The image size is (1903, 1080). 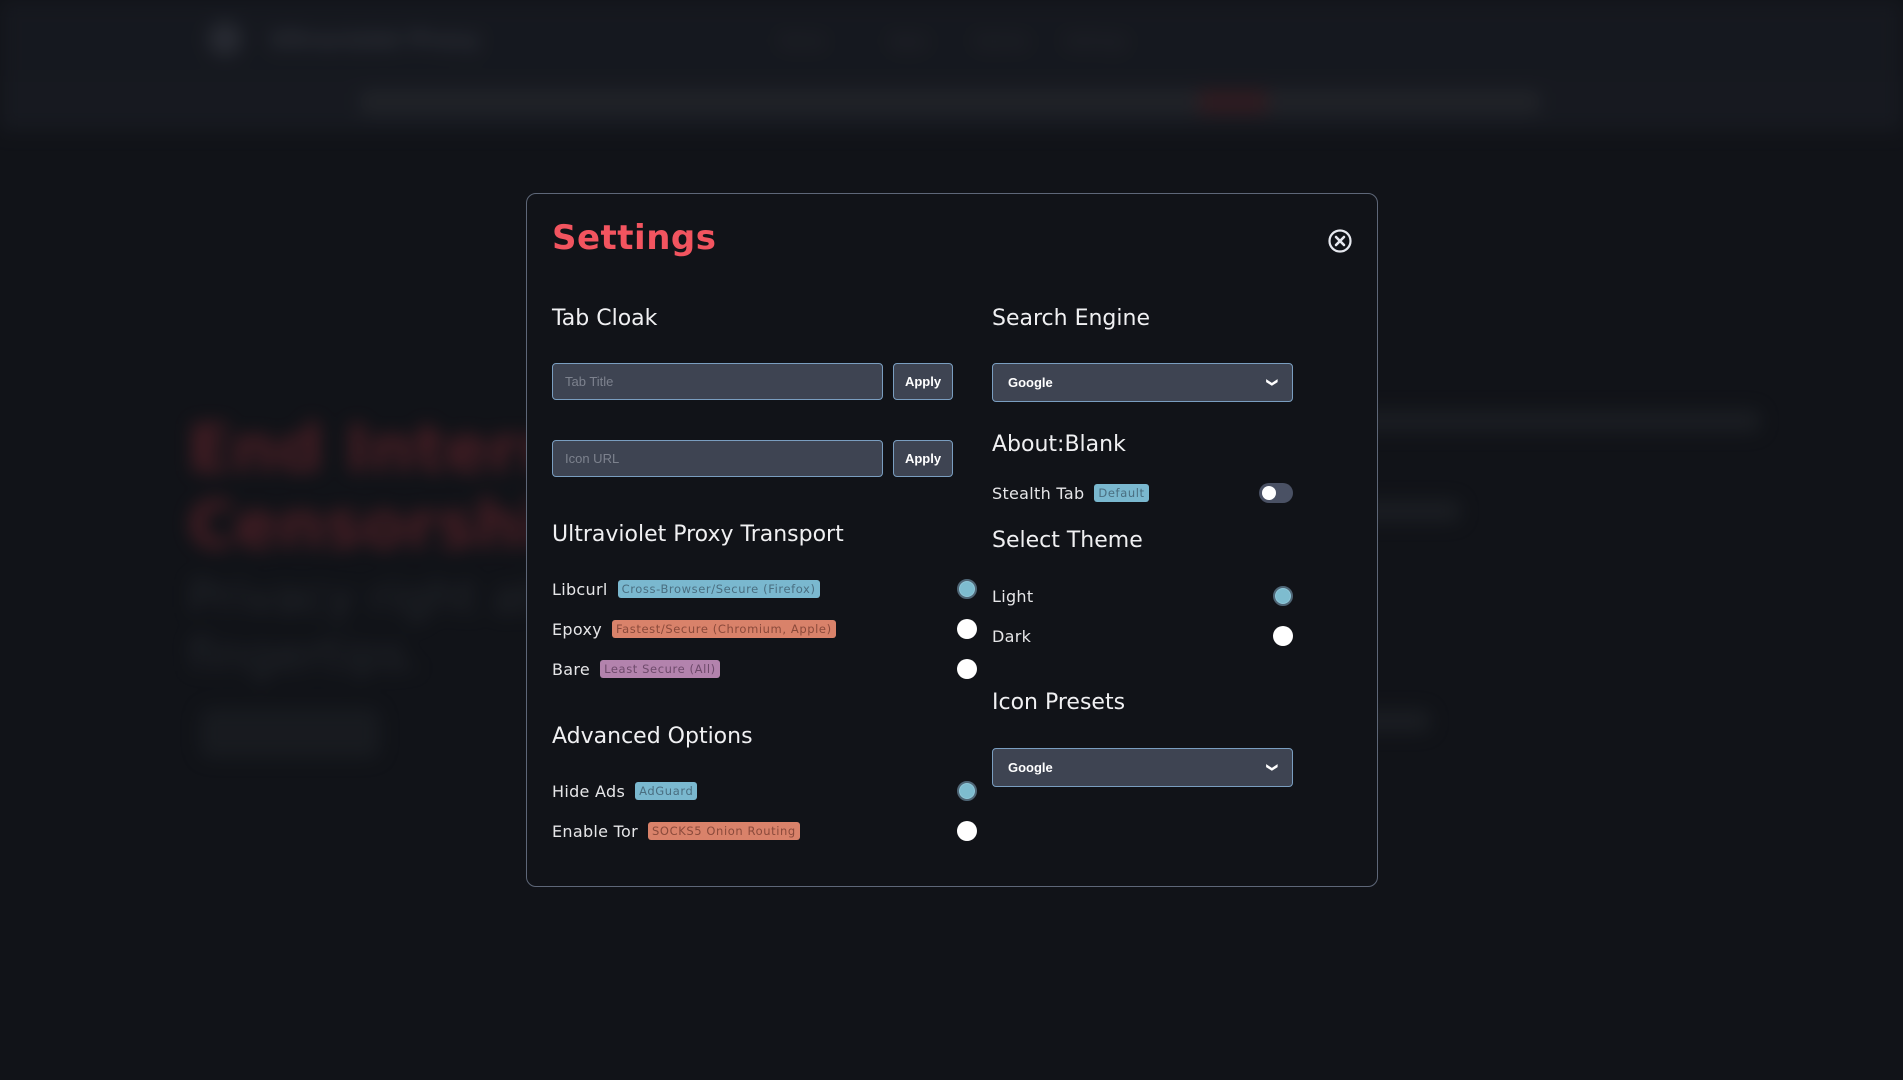 I want to click on option-label: Dark, so click(x=1012, y=636).